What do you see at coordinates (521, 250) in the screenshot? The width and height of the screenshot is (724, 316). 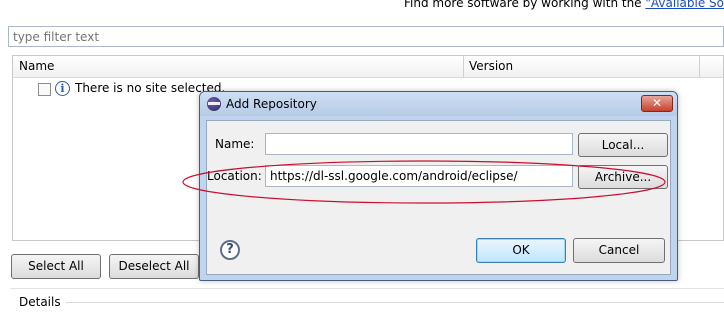 I see `ok-button: OK` at bounding box center [521, 250].